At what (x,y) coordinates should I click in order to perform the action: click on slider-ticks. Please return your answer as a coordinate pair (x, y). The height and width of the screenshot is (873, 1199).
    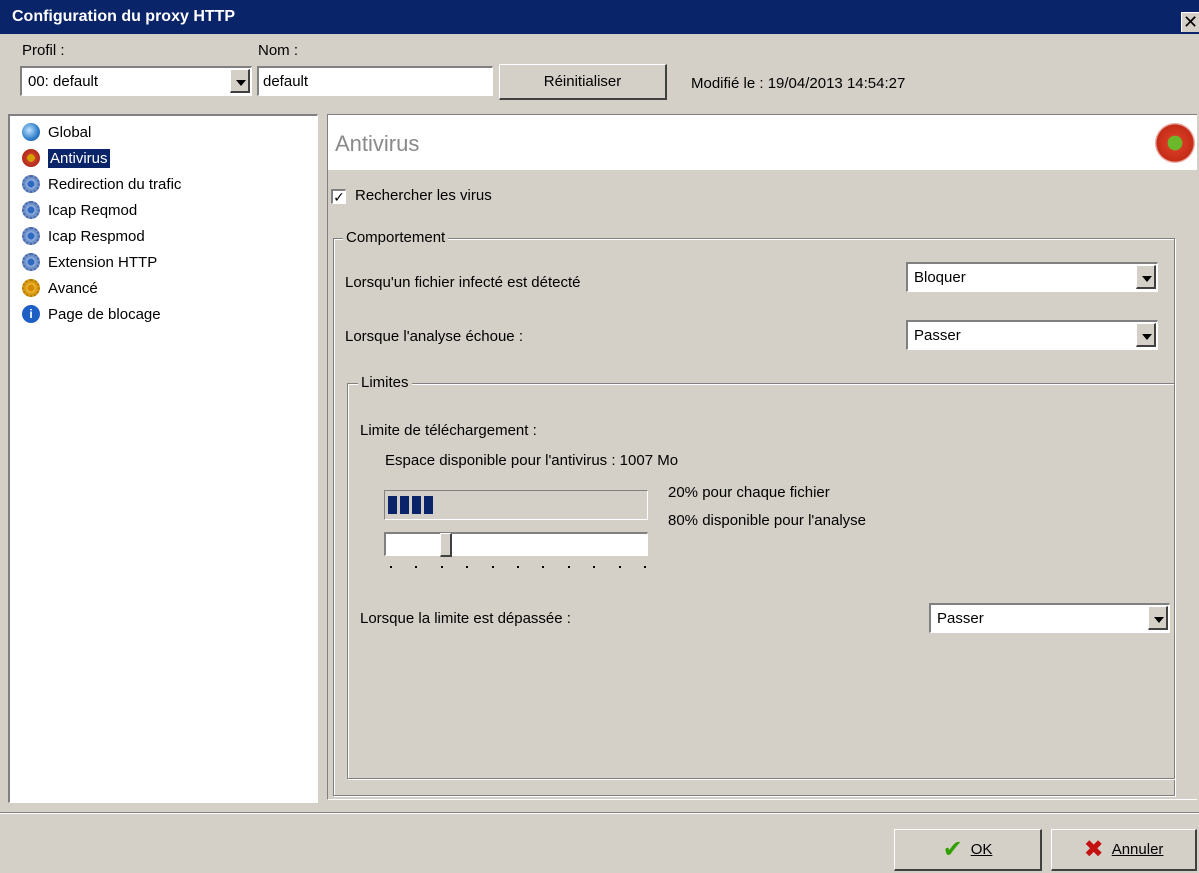
    Looking at the image, I should click on (516, 569).